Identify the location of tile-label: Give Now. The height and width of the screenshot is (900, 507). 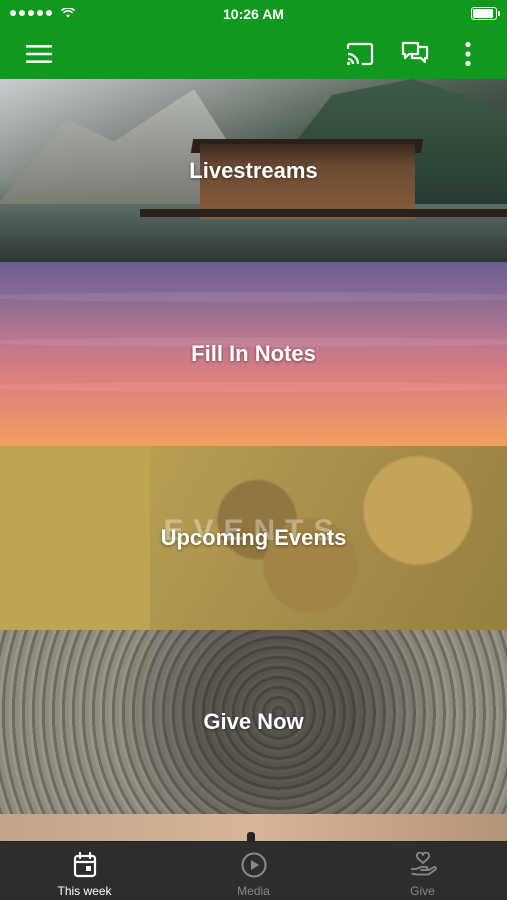
(253, 721).